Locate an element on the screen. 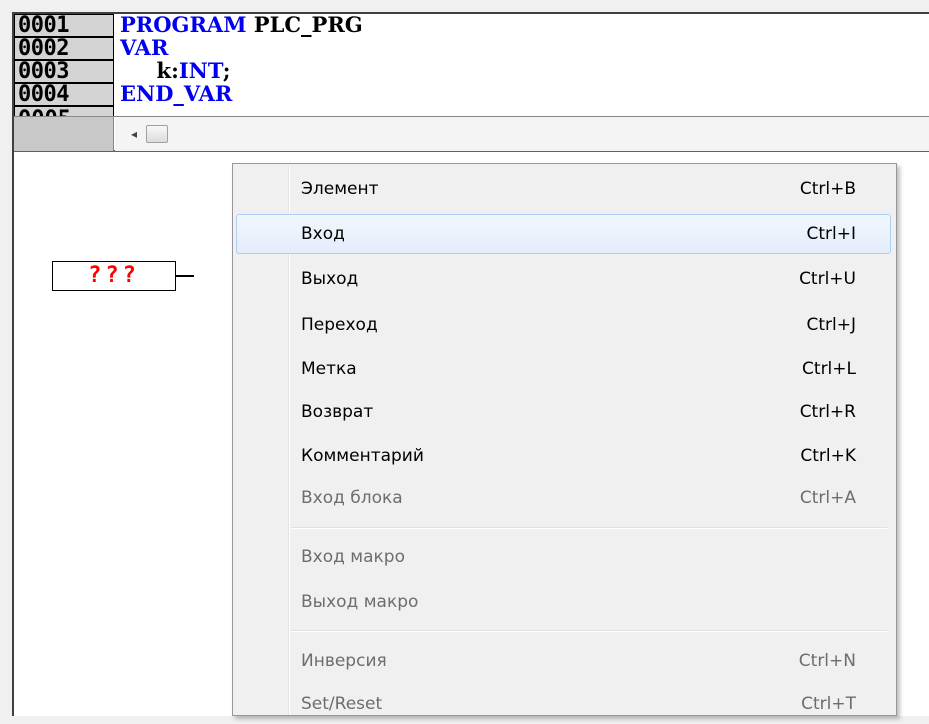 Image resolution: width=929 pixels, height=724 pixels. menu-item-label: Выход макро is located at coordinates (360, 602).